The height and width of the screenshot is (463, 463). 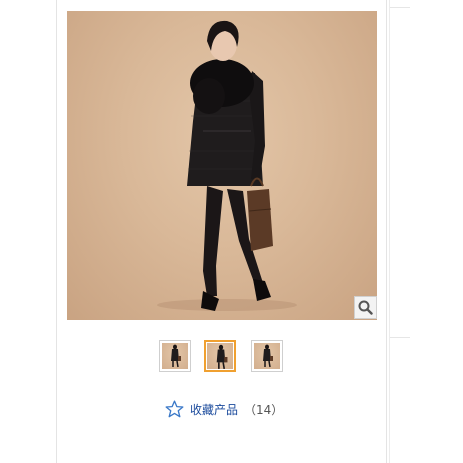 What do you see at coordinates (214, 409) in the screenshot?
I see `favorite-label: 收藏产品` at bounding box center [214, 409].